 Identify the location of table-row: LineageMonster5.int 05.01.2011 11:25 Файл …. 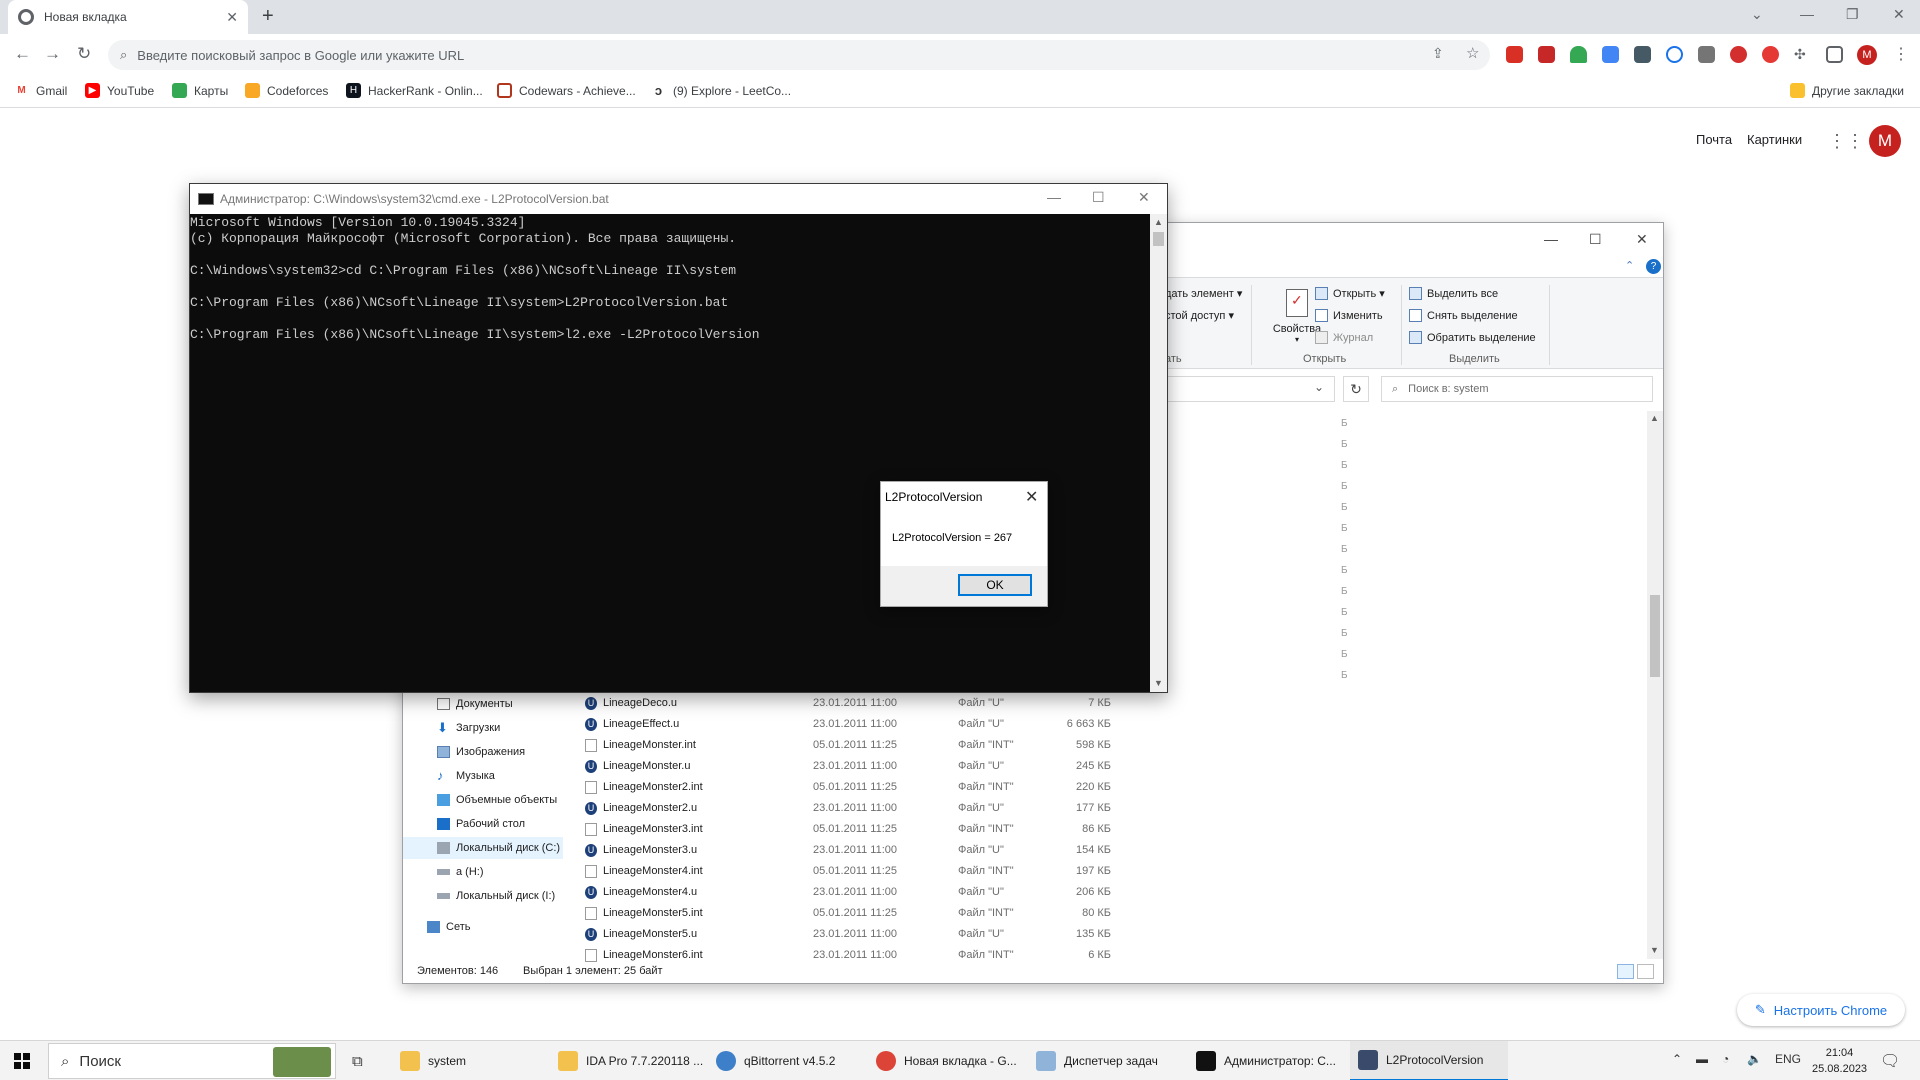
(963, 913).